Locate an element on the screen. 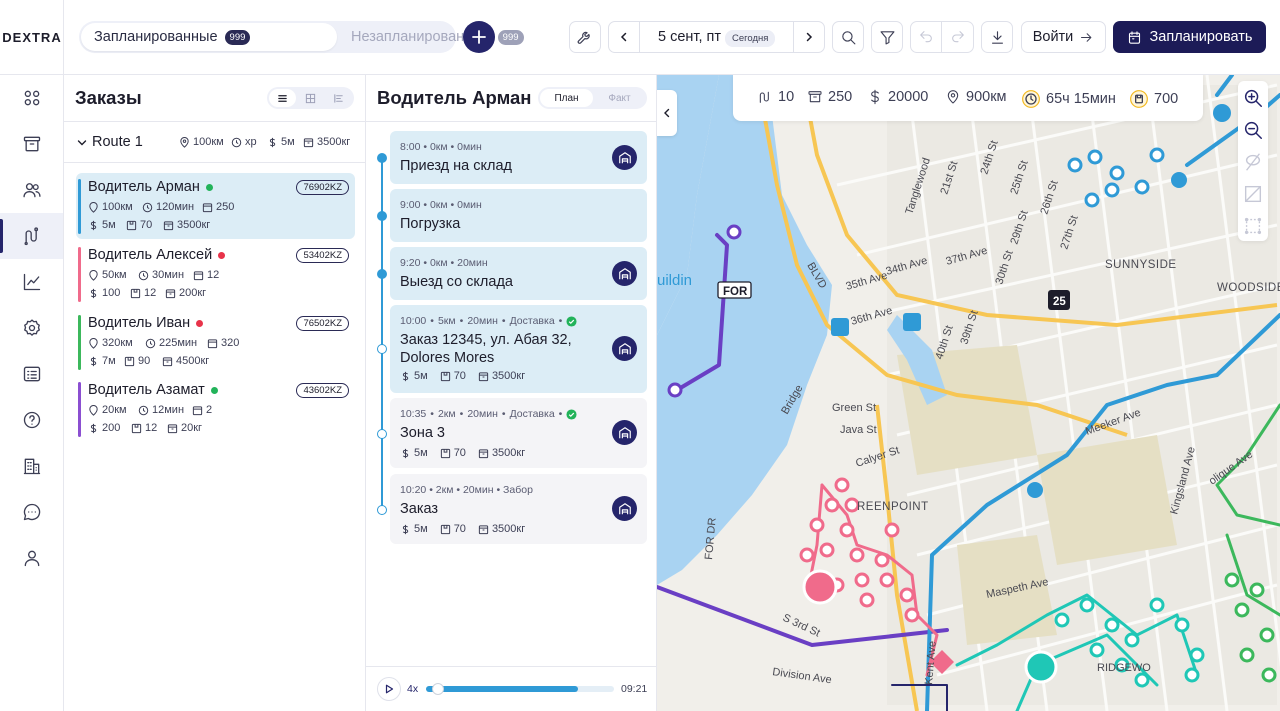  driver-distance: 320км is located at coordinates (110, 343).